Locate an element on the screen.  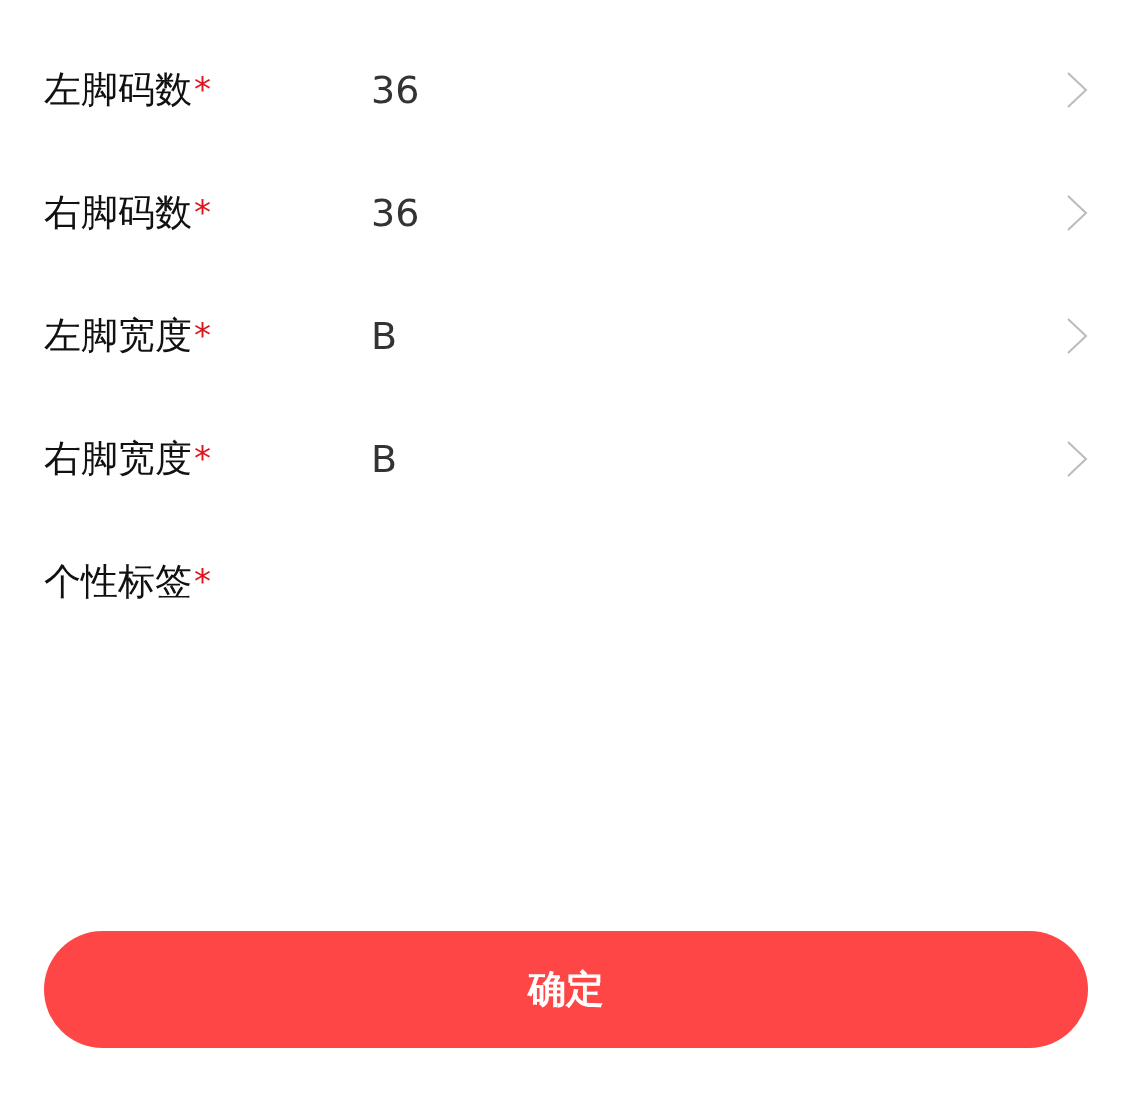
field-label: 右脚码数 is located at coordinates (118, 212).